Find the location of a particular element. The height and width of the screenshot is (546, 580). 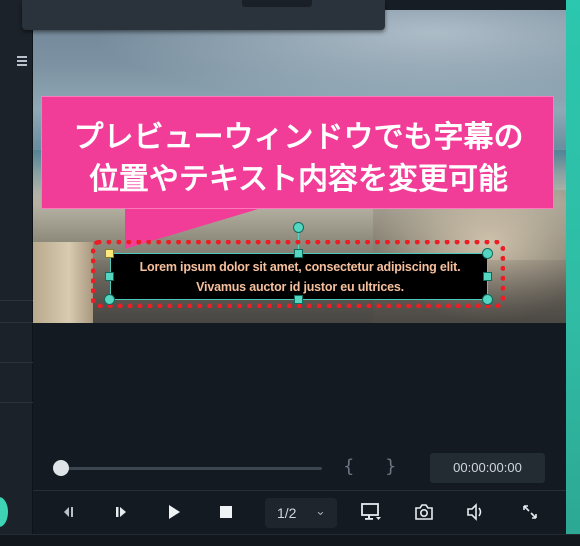

play-icon is located at coordinates (174, 512).